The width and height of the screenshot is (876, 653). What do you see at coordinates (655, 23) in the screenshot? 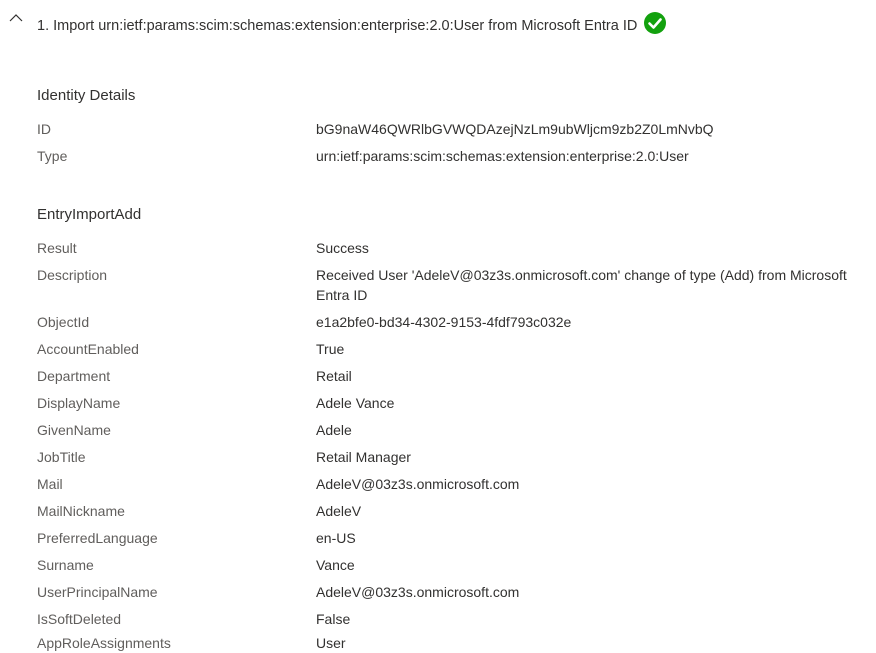
I see `check-circle-icon` at bounding box center [655, 23].